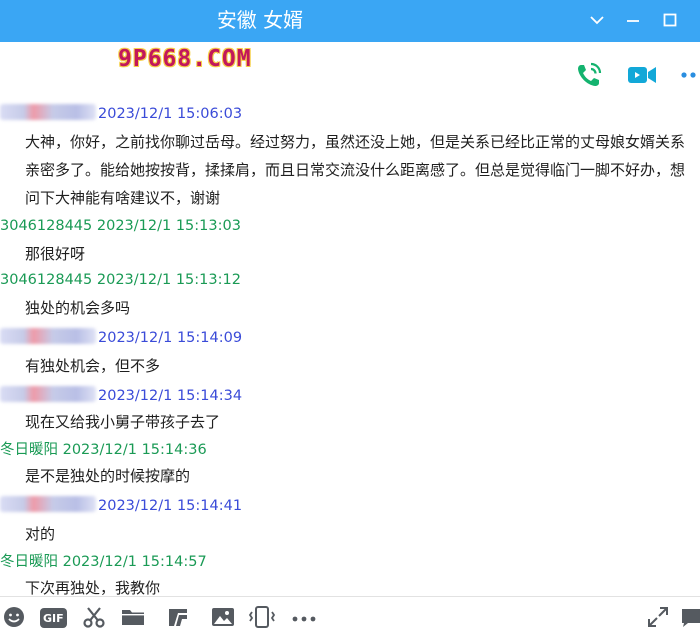  I want to click on message-header: 2023/12/1 15:06:03, so click(121, 114).